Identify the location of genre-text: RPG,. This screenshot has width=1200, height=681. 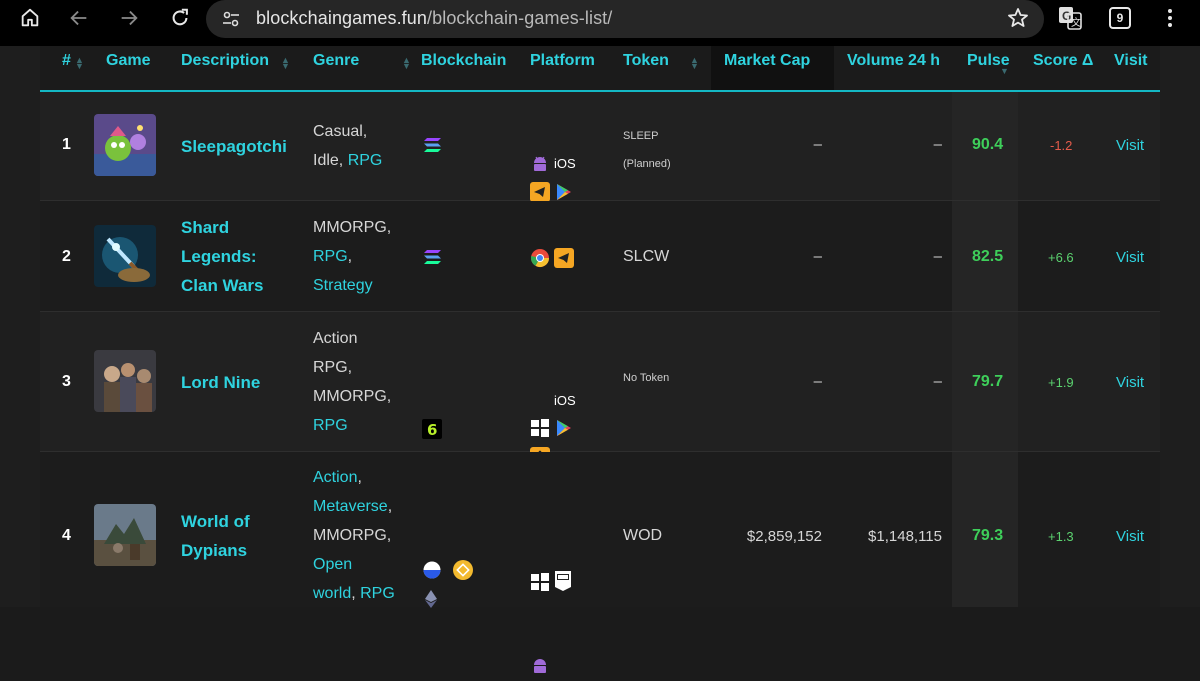
(333, 367).